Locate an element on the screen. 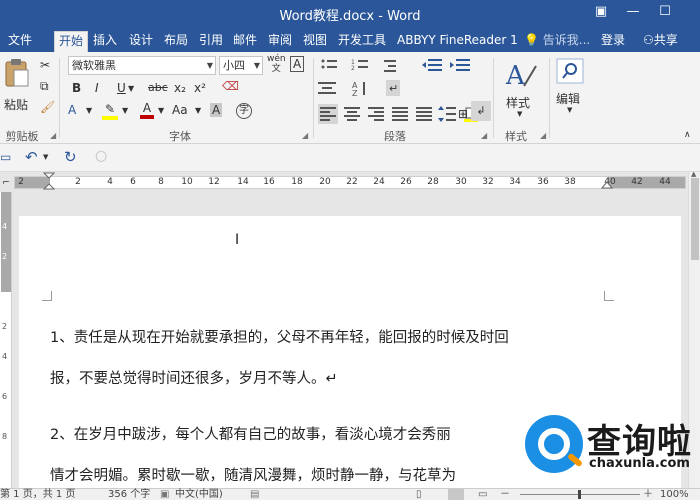  tab-developer: 开发工具 is located at coordinates (362, 41).